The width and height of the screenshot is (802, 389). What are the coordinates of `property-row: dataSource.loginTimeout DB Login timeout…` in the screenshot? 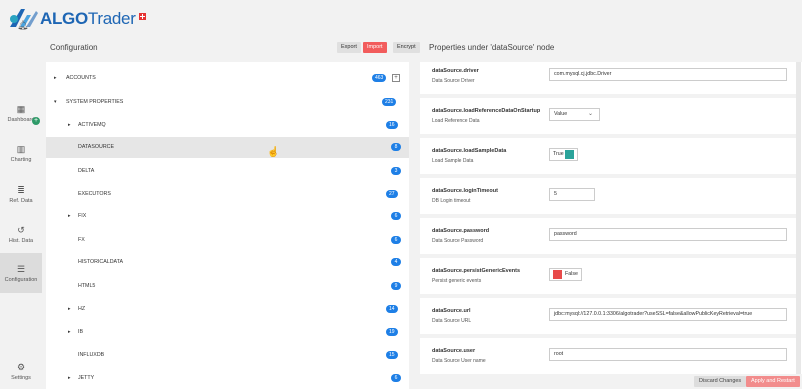 It's located at (608, 200).